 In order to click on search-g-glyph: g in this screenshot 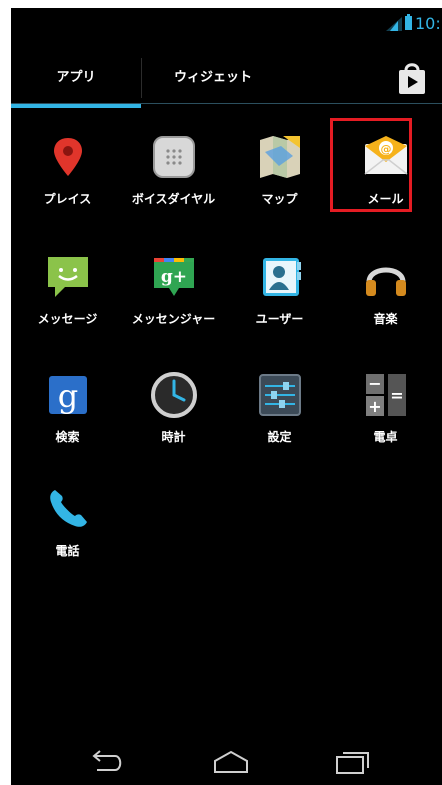, I will do `click(68, 396)`.